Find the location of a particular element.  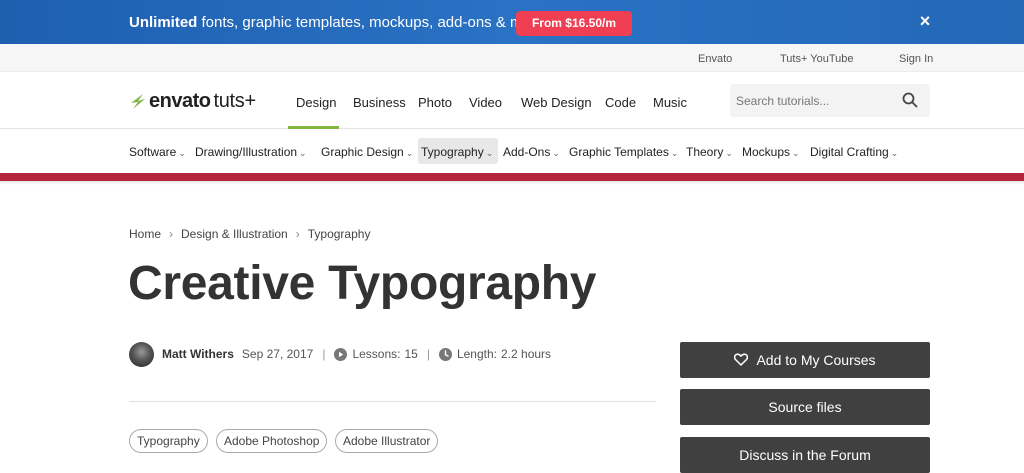

nav-item-photo: Photo is located at coordinates (435, 102).